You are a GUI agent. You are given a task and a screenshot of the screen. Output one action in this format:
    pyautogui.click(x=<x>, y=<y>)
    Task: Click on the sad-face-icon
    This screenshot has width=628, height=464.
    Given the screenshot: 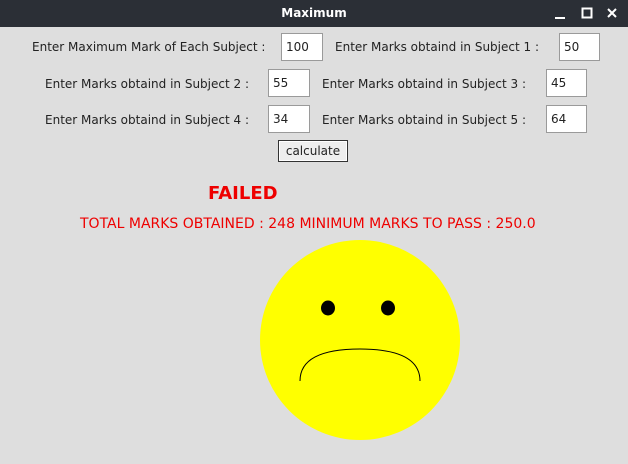 What is the action you would take?
    pyautogui.click(x=360, y=340)
    